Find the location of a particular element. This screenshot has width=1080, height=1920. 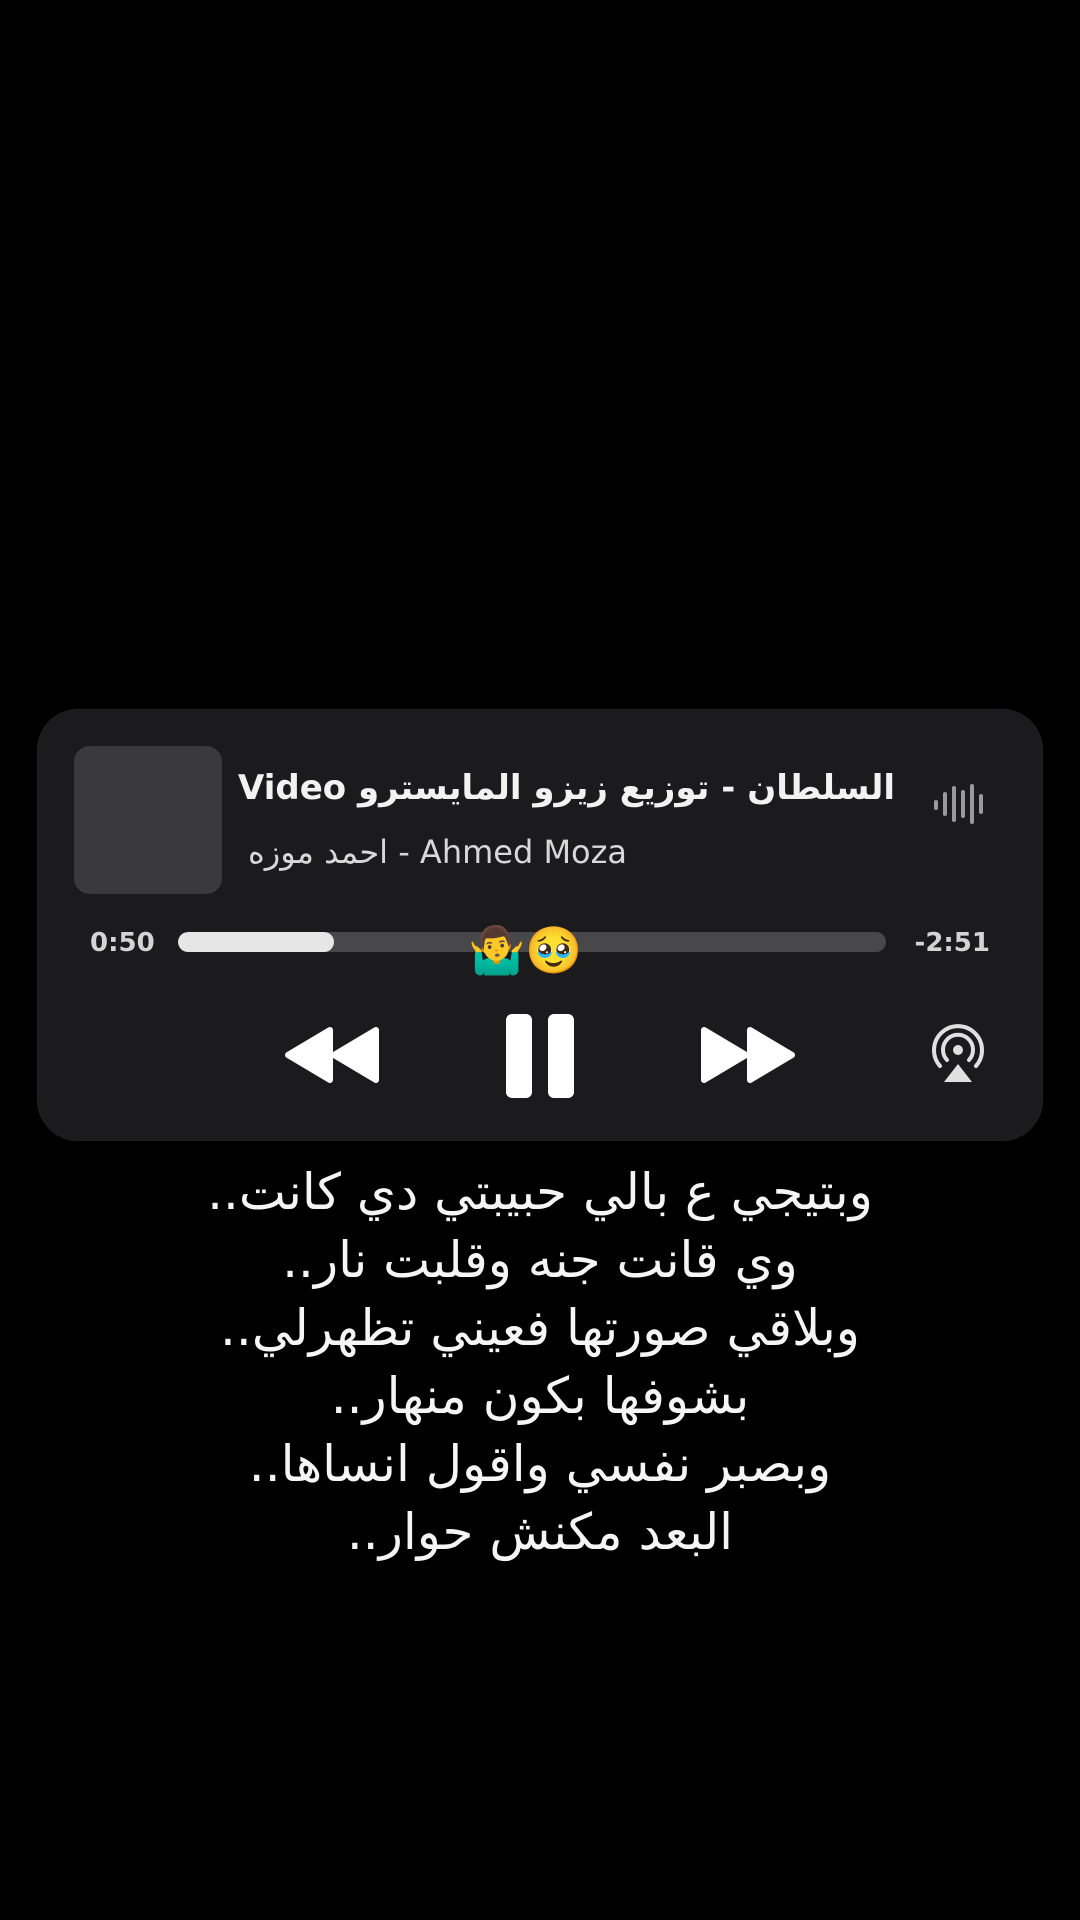

track-artist: احمد موزه - Ahmed Moza is located at coordinates (438, 852).